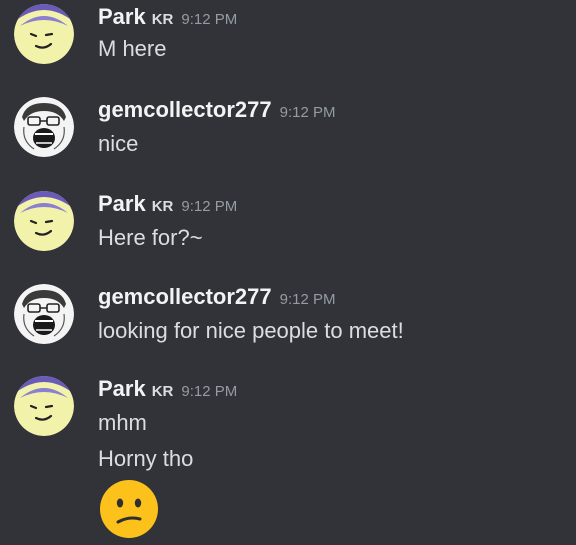 This screenshot has height=545, width=576. What do you see at coordinates (146, 458) in the screenshot?
I see `message-text: Horny tho` at bounding box center [146, 458].